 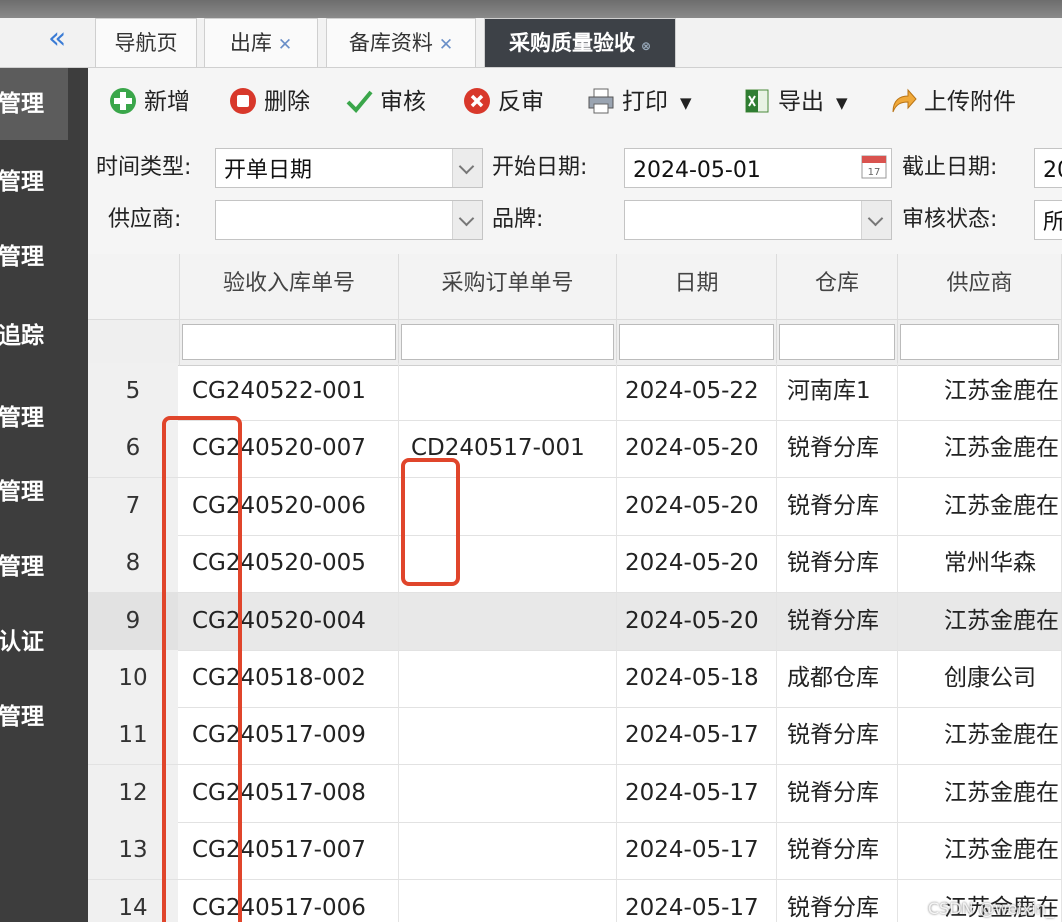 What do you see at coordinates (401, 42) in the screenshot?
I see `tab-spare-parts: 备库资料 ✕` at bounding box center [401, 42].